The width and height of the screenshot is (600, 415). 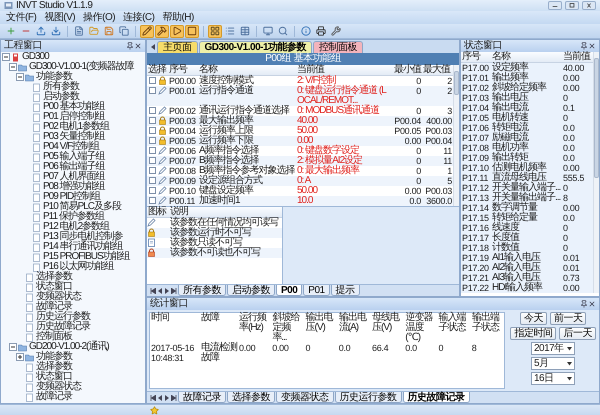 I want to click on sheet-tab: P01, so click(x=316, y=290).